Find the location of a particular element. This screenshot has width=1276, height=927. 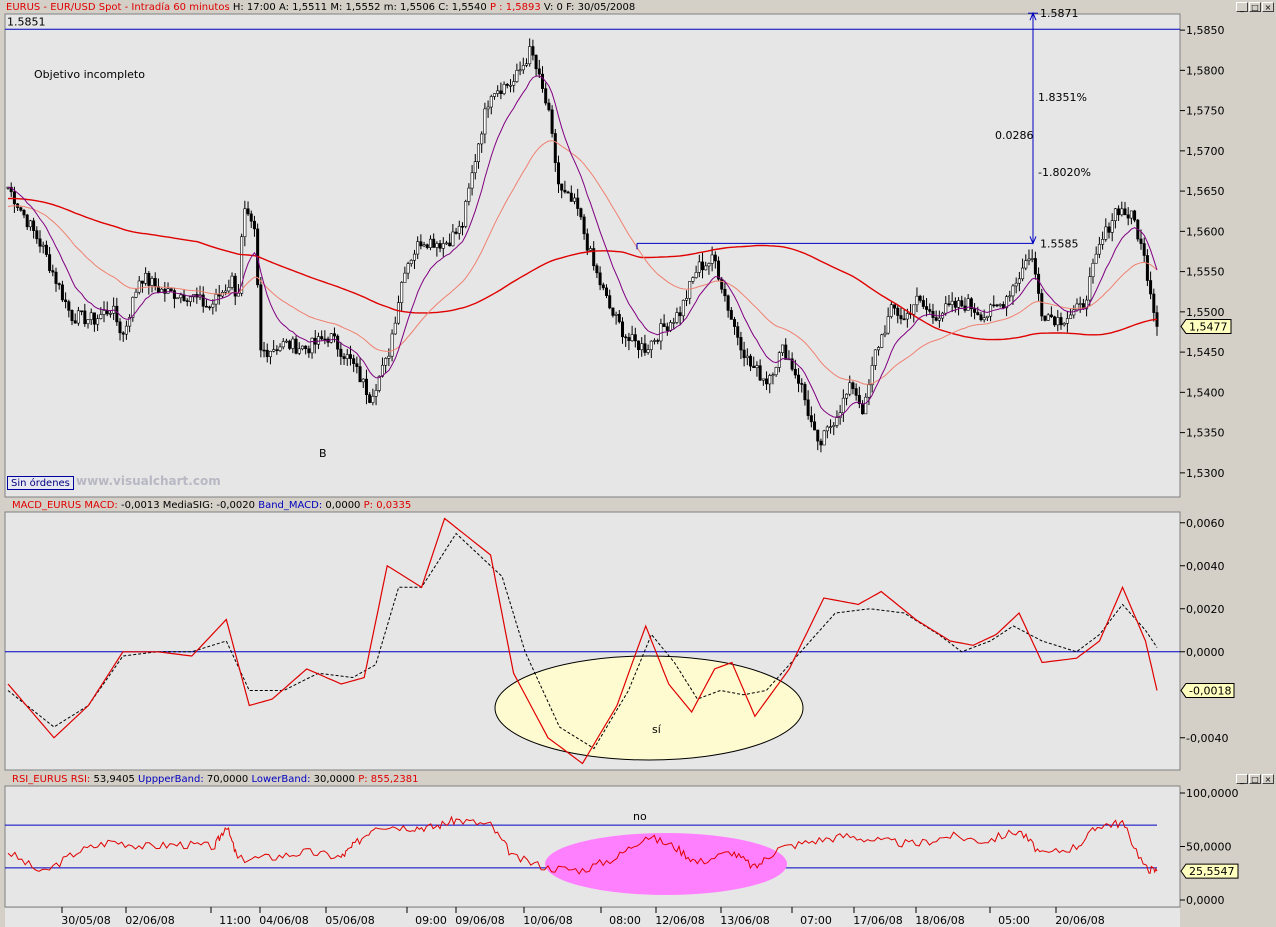

price-ytick-label: 1,5300 is located at coordinates (1205, 473).